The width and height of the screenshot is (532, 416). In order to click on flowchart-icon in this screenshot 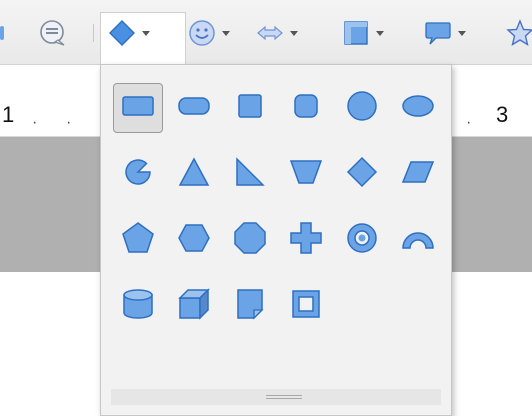, I will do `click(356, 33)`.